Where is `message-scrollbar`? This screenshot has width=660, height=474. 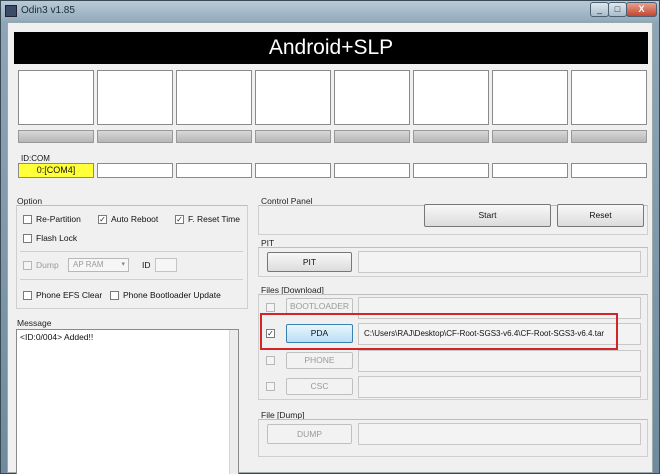 message-scrollbar is located at coordinates (233, 402).